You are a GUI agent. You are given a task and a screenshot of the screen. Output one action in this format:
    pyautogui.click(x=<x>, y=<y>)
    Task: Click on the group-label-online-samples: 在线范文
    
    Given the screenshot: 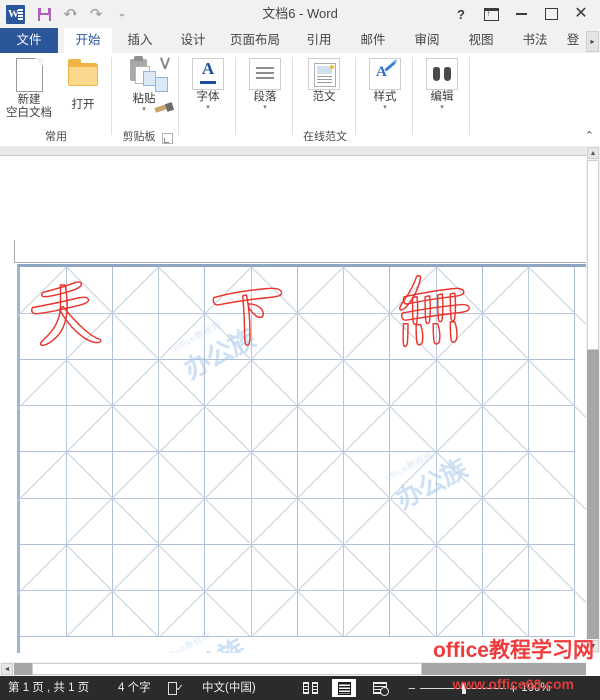 What is the action you would take?
    pyautogui.click(x=325, y=137)
    